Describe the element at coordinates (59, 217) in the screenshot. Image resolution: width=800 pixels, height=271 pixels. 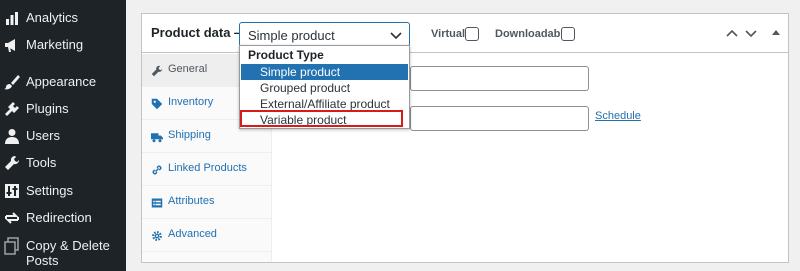
I see `sidebar-item-label: Redirection` at that location.